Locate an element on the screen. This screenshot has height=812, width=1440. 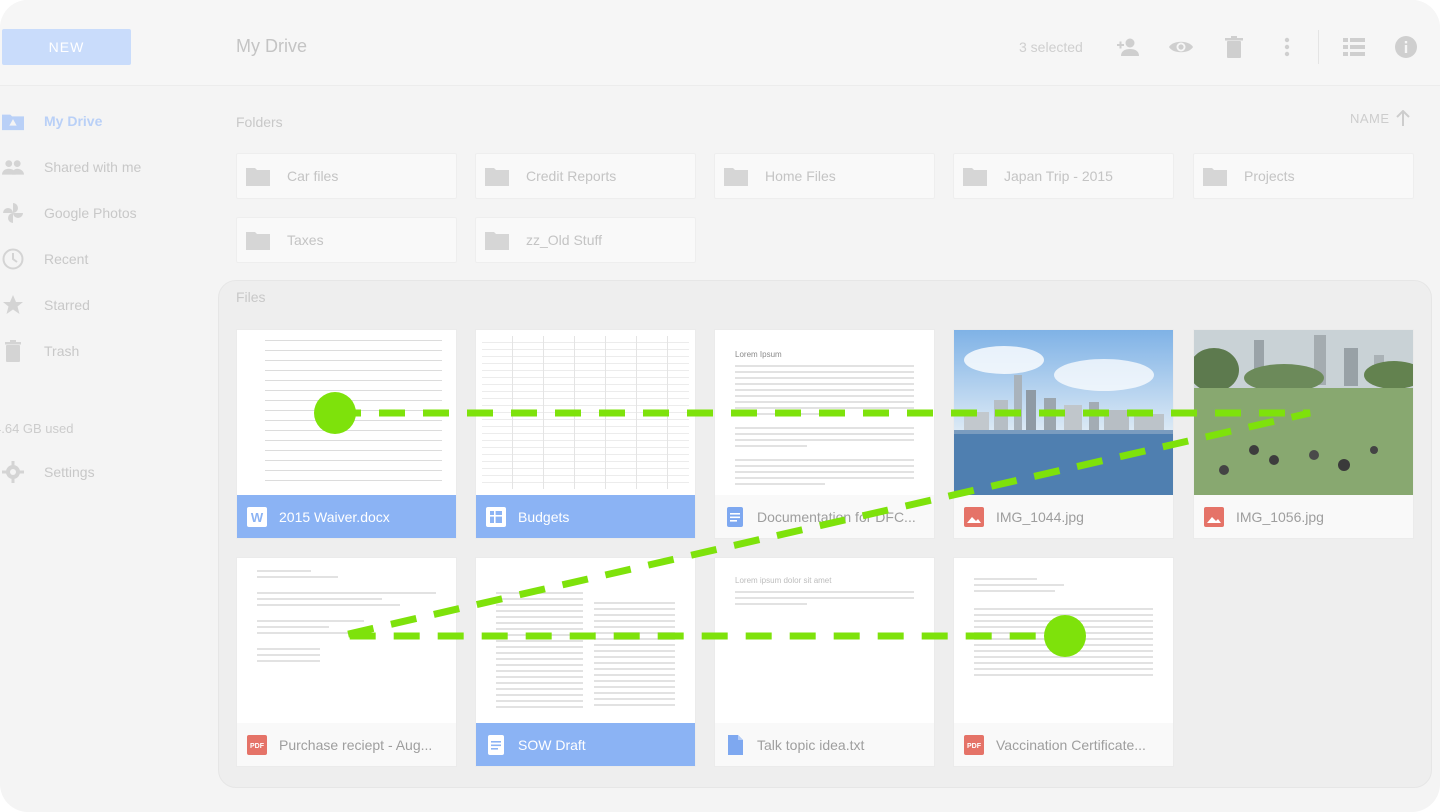
sort-by-name: NAME is located at coordinates (1380, 118).